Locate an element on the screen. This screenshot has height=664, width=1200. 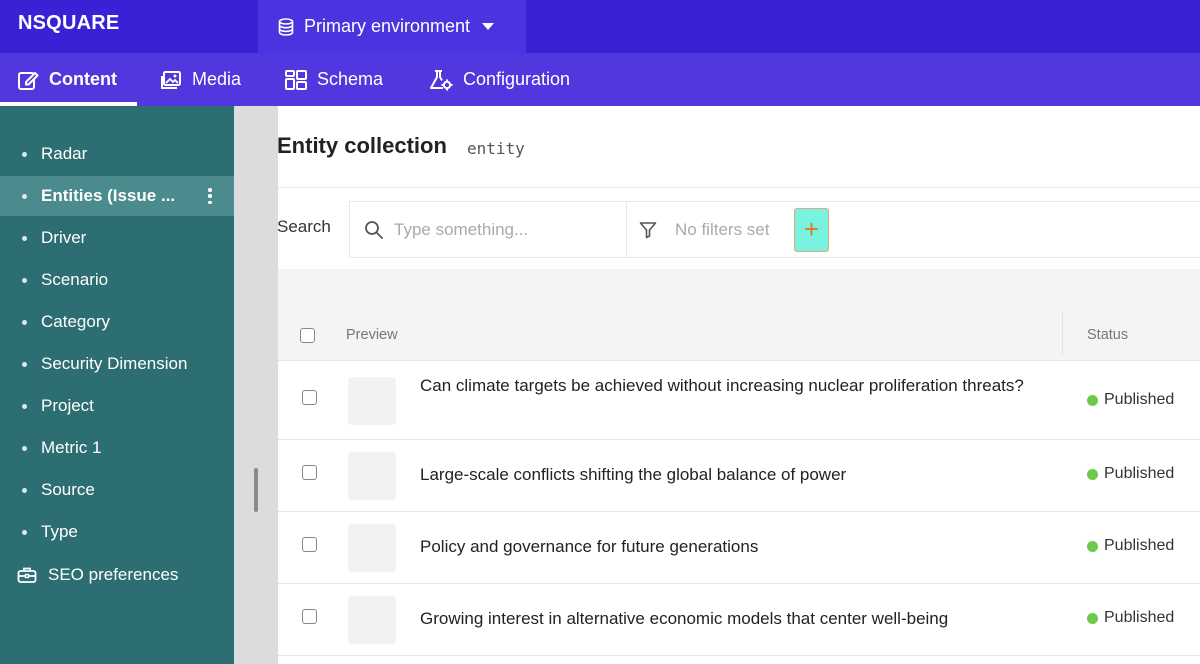
search-input is located at coordinates (504, 229).